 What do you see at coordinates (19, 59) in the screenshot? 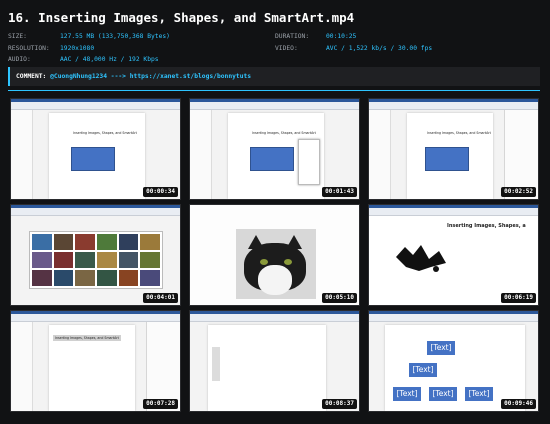
I see `meta-key: AUDIO:` at bounding box center [19, 59].